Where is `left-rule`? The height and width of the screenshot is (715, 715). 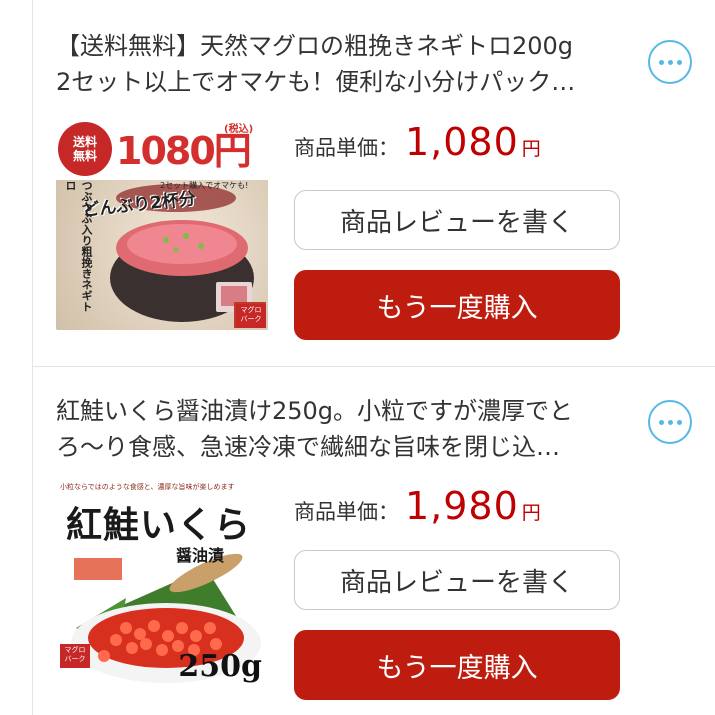
left-rule is located at coordinates (32, 357).